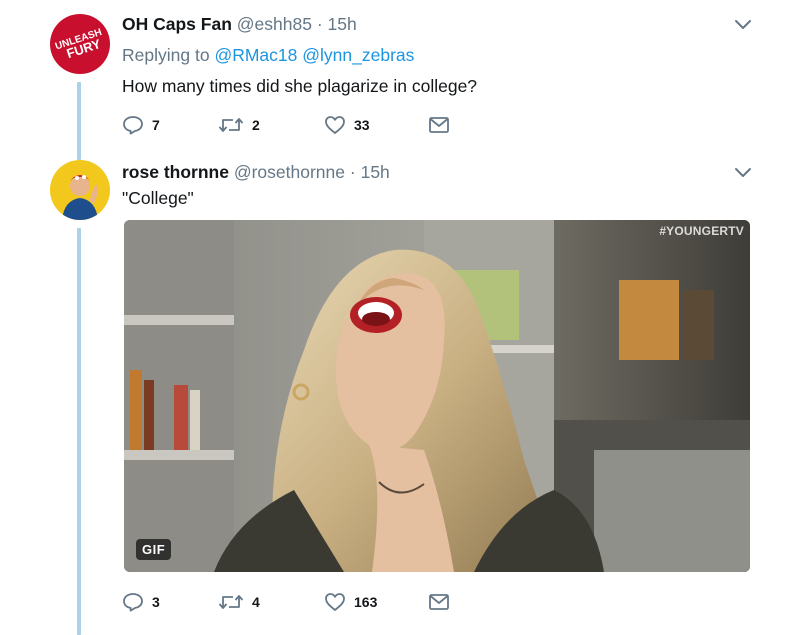 The height and width of the screenshot is (635, 800). Describe the element at coordinates (461, 172) in the screenshot. I see `tweet-header: rose thornne @rosethornne · 15h` at that location.